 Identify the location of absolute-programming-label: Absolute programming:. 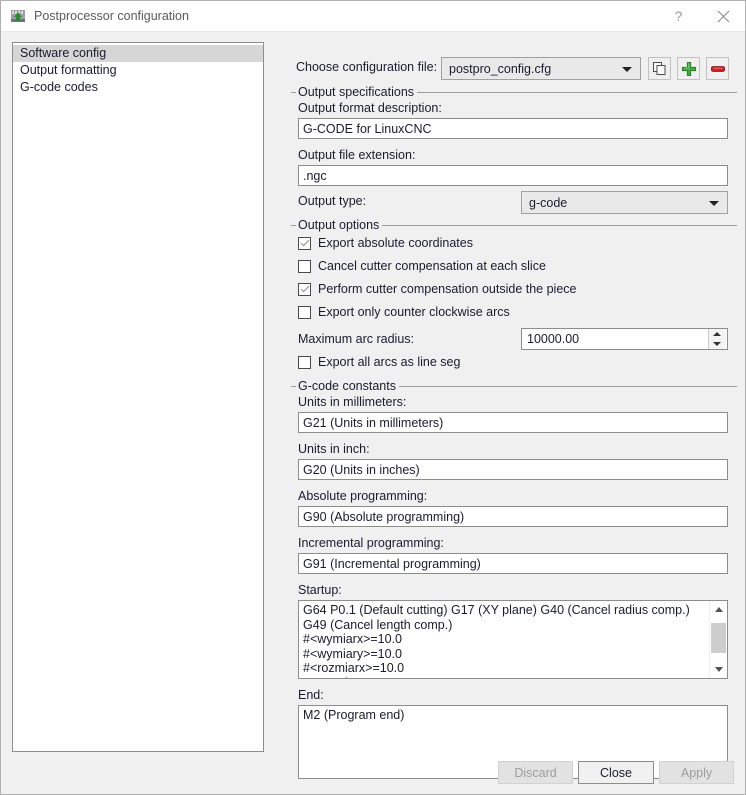
(363, 496).